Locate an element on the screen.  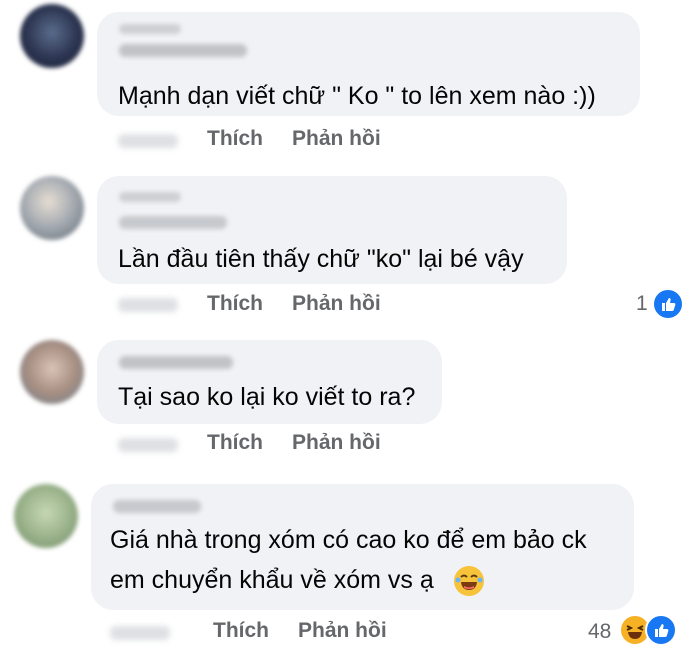
comment-text-line-1: Giá nhà trong xóm có cao ko để em bảo ck is located at coordinates (348, 540).